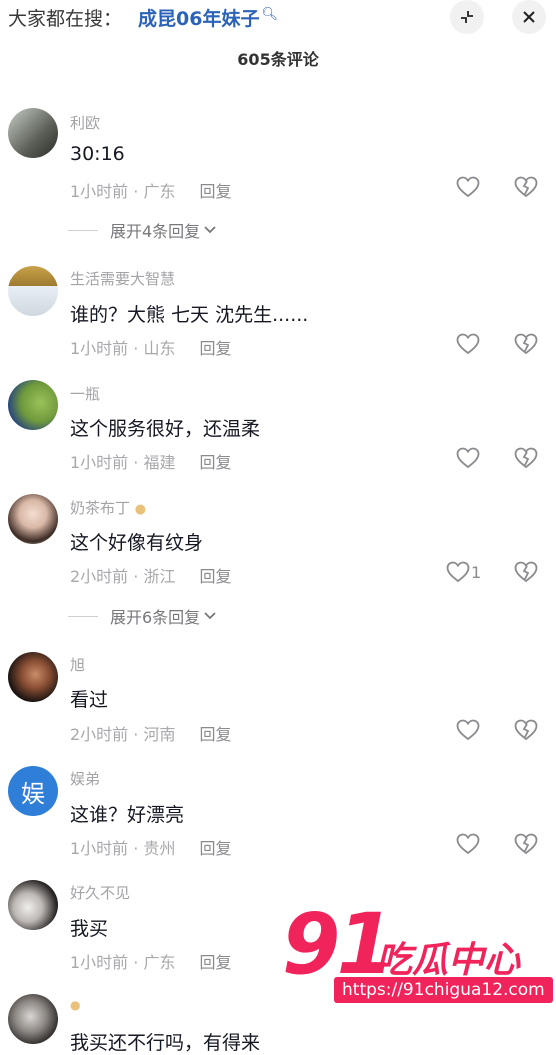 The height and width of the screenshot is (1055, 556). I want to click on comment-text: 这谁？好漂亮, so click(127, 815).